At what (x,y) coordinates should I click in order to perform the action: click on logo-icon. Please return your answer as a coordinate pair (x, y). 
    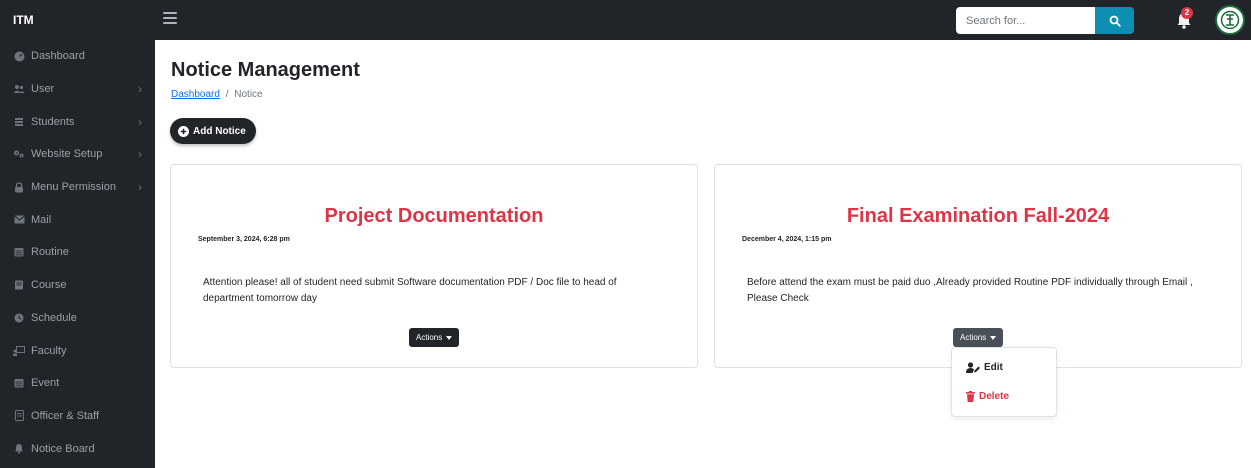
    Looking at the image, I should click on (1230, 20).